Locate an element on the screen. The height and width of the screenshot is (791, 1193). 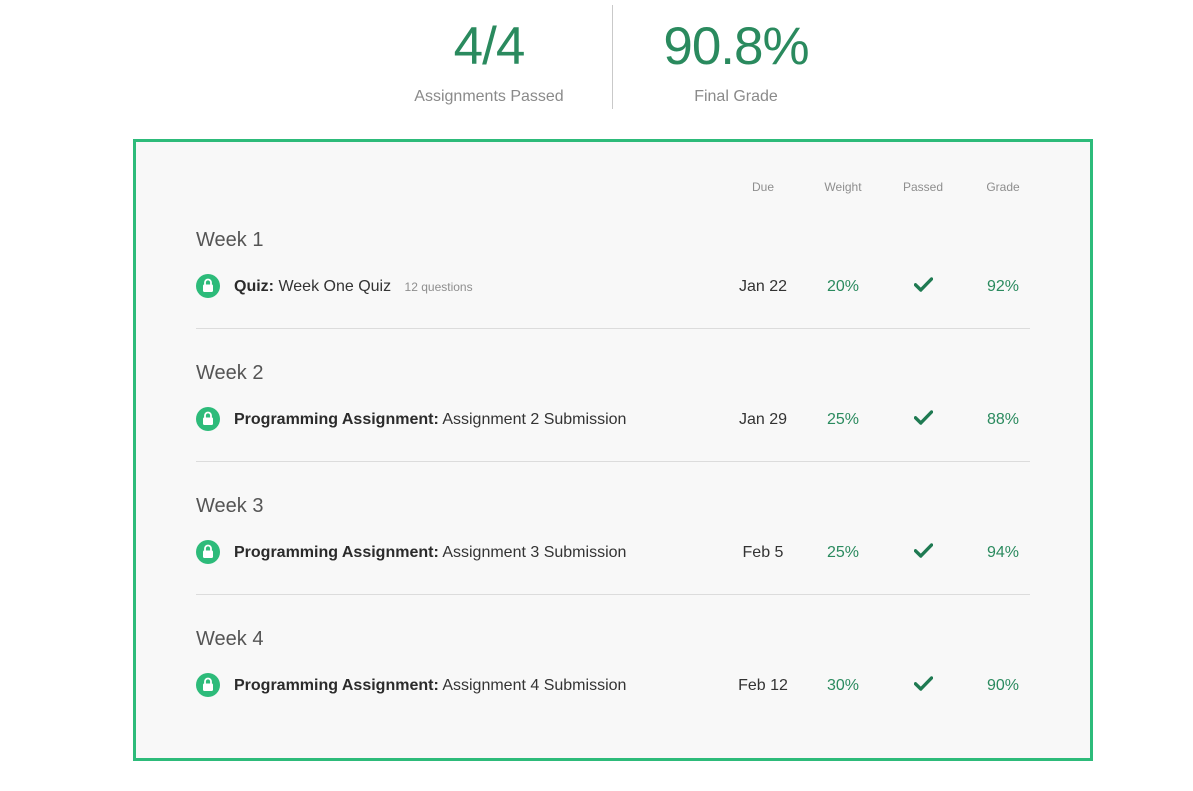
checkmark-icon is located at coordinates (923, 683).